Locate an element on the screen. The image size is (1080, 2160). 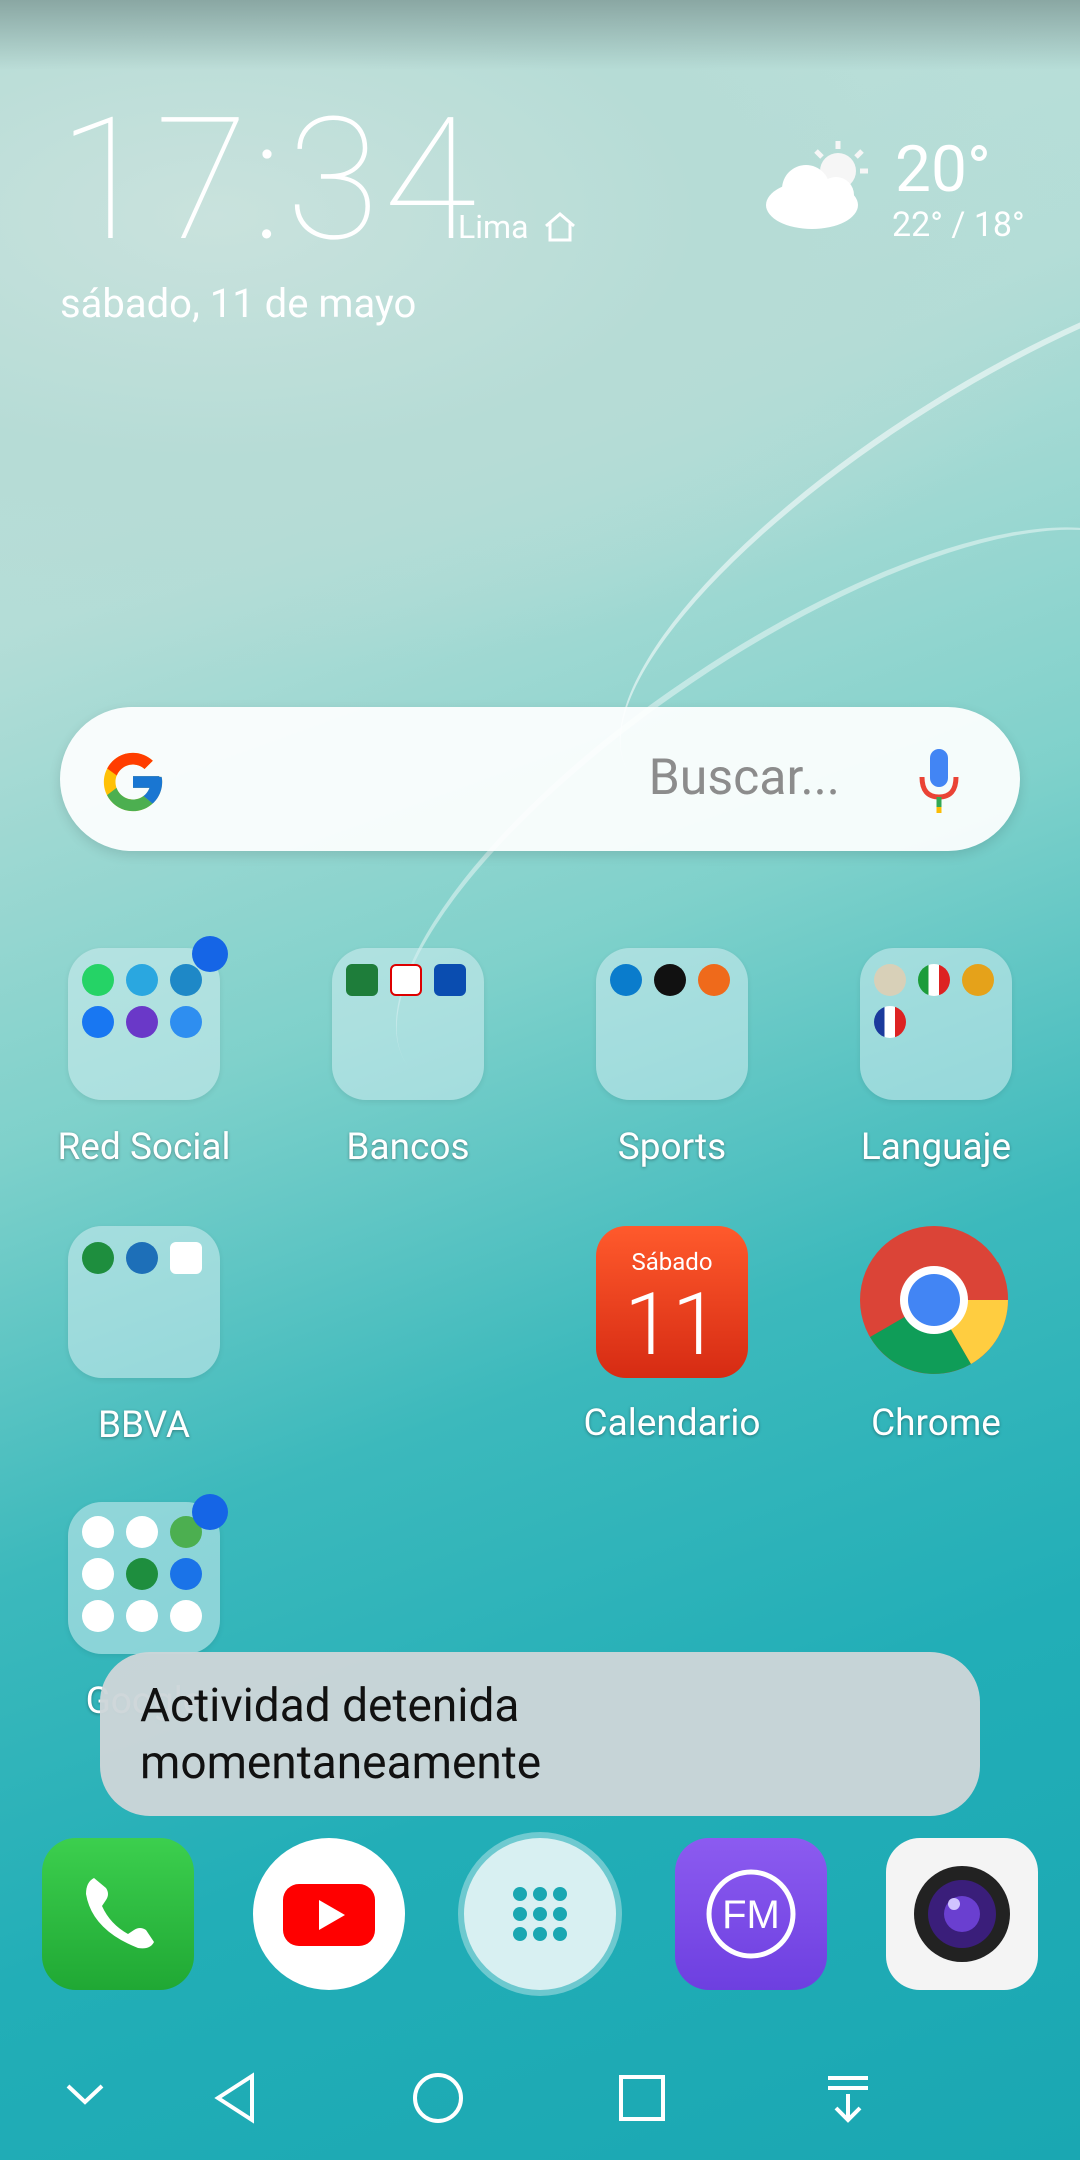
sports-app-icon is located at coordinates (714, 980).